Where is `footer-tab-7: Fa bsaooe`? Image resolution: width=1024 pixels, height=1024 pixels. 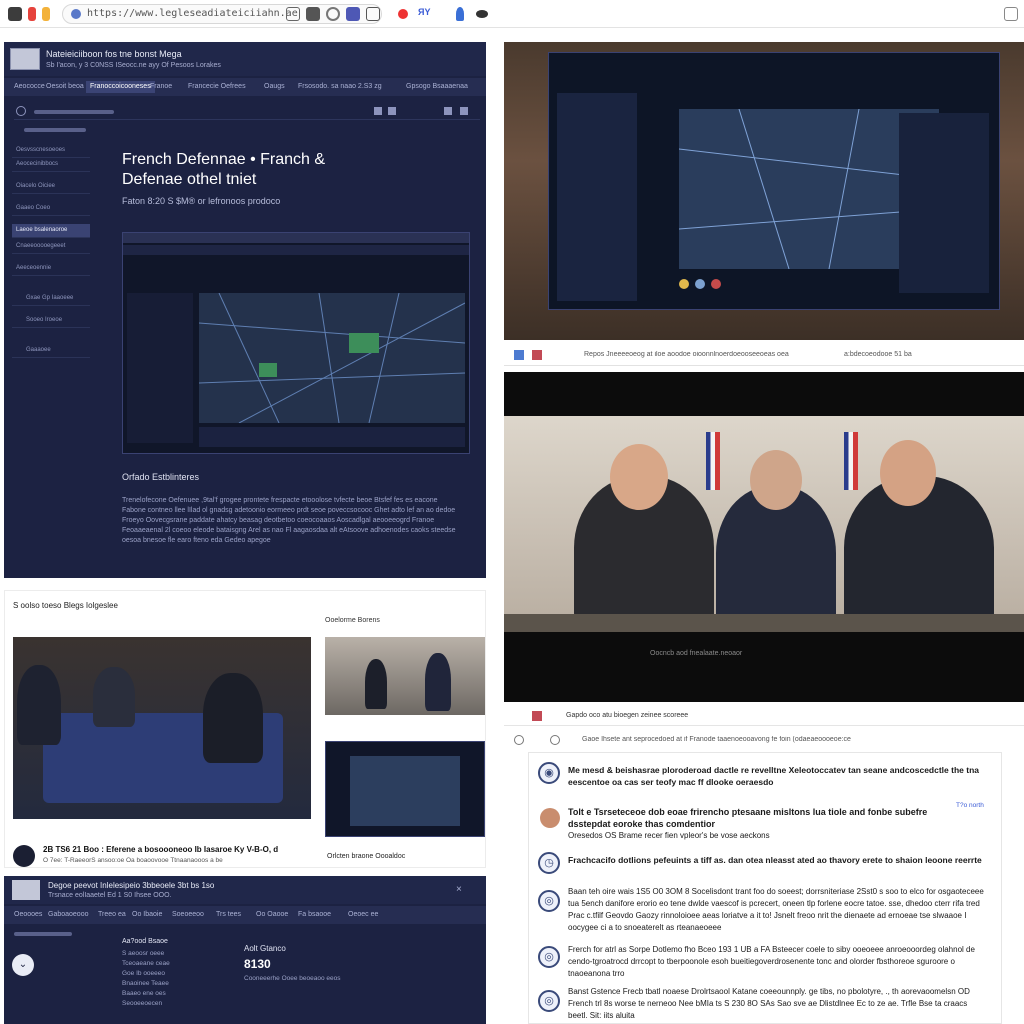 footer-tab-7: Fa bsaooe is located at coordinates (314, 915).